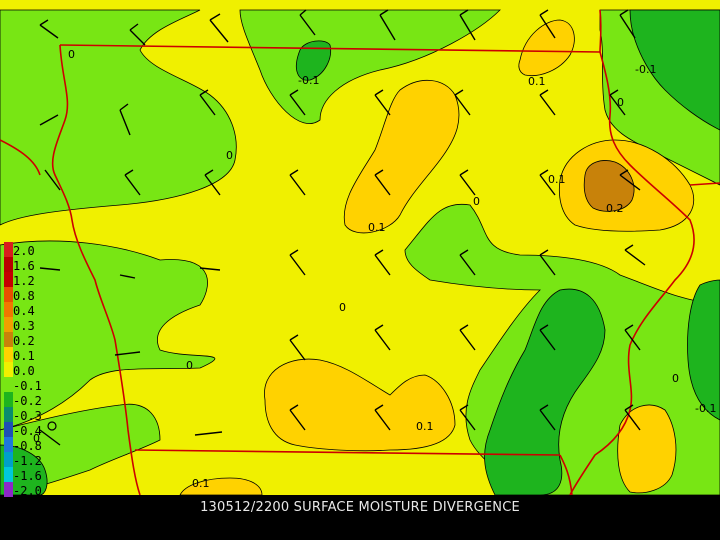 The height and width of the screenshot is (540, 720). I want to click on colorbar-label: -0.1, so click(27, 386).